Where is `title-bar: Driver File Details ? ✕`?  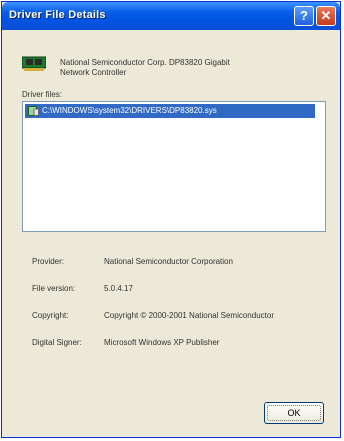
title-bar: Driver File Details ? ✕ is located at coordinates (171, 16).